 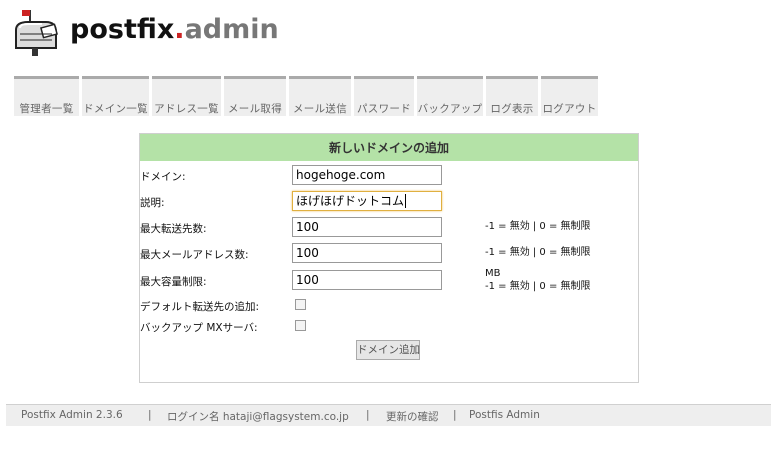 What do you see at coordinates (388, 350) in the screenshot?
I see `add-domain-button: ドメイン追加` at bounding box center [388, 350].